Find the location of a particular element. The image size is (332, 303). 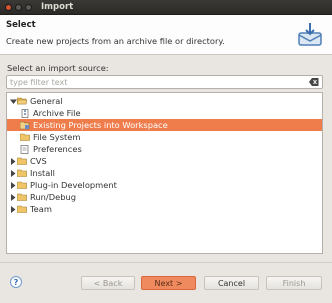

tree-item-cvs: CVS is located at coordinates (164, 161).